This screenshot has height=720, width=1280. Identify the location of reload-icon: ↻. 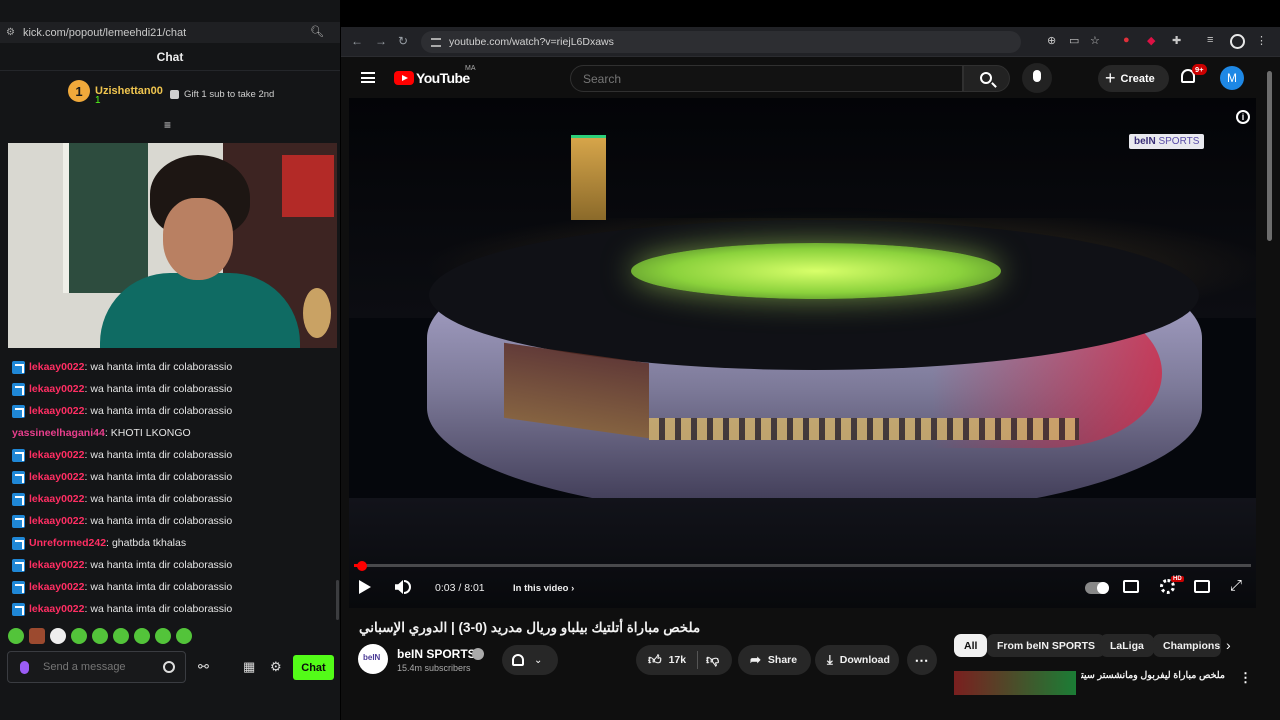
(403, 41).